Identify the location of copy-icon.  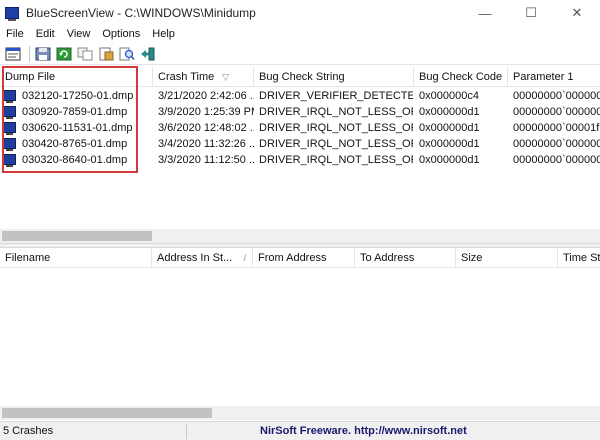
(85, 53).